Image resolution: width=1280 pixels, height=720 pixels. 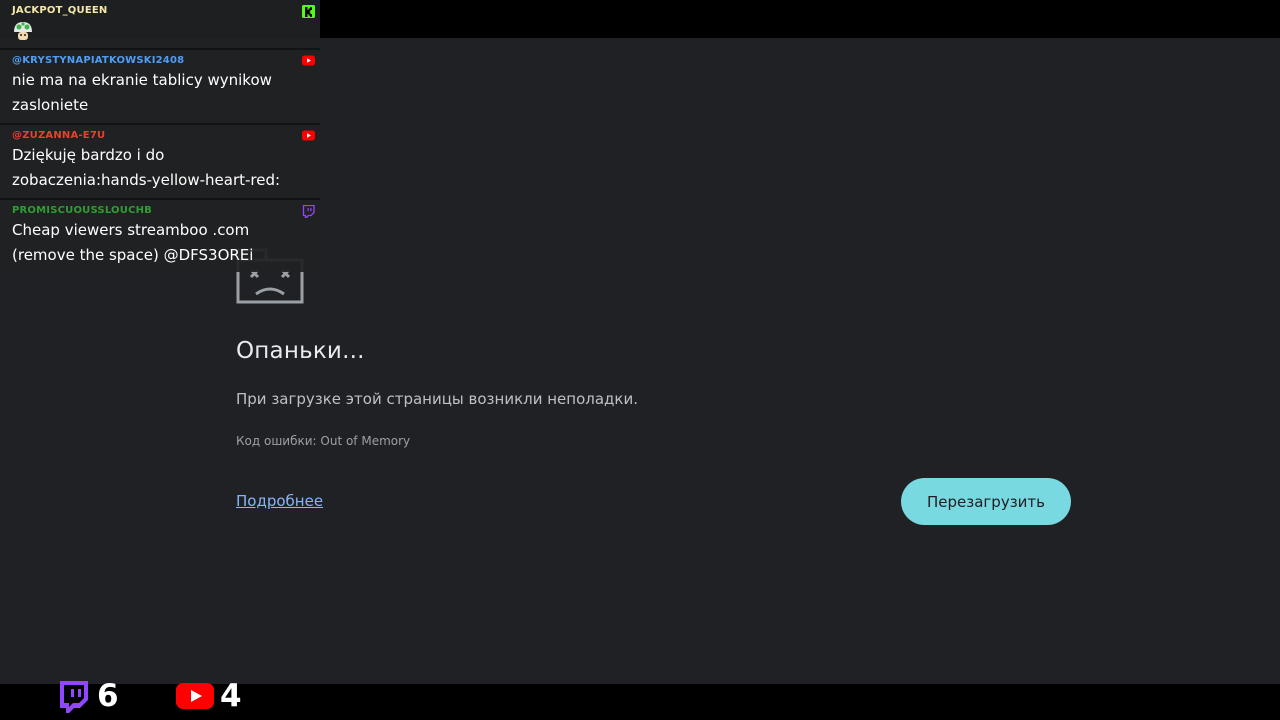 I want to click on reload-button: Перезагрузить, so click(x=986, y=501).